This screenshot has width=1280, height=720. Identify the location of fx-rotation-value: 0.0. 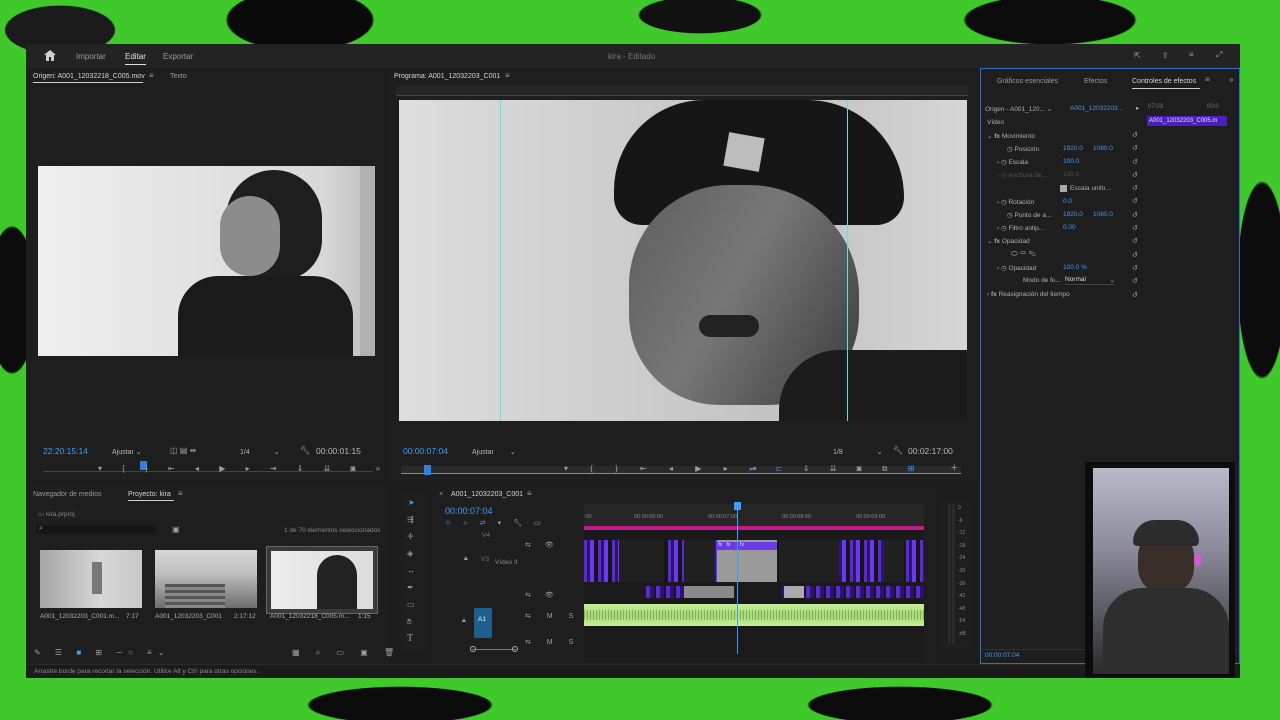
(1067, 201).